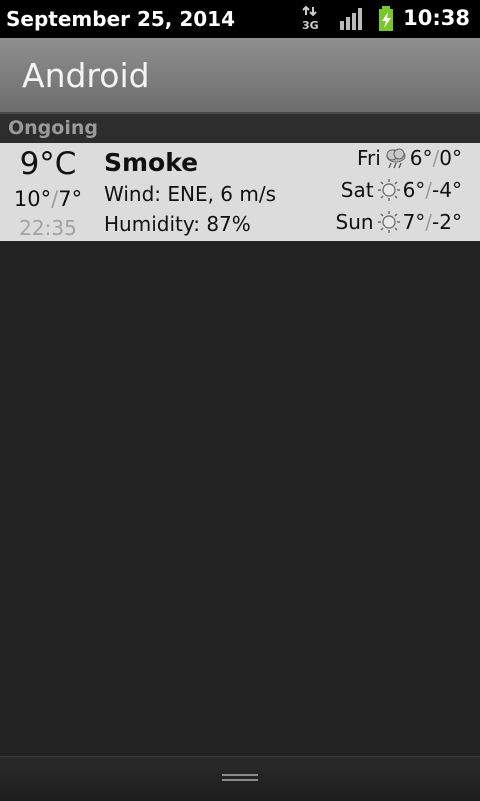  Describe the element at coordinates (240, 128) in the screenshot. I see `section-header: Ongoing` at that location.